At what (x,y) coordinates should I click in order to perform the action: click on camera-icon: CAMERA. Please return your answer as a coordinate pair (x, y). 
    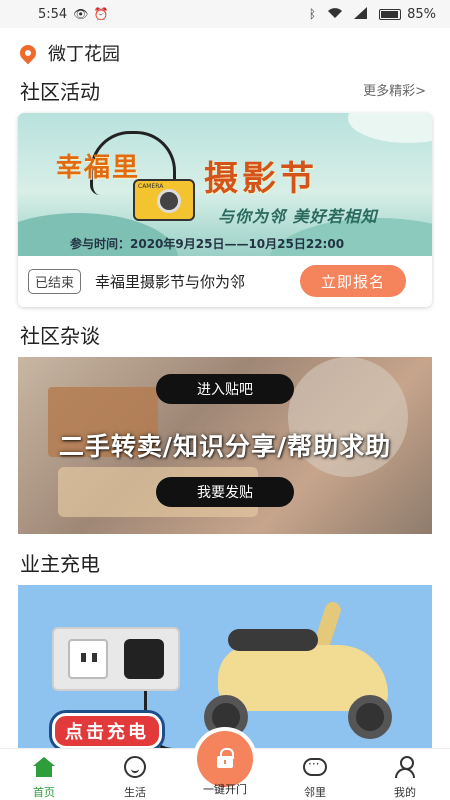
    Looking at the image, I should click on (164, 200).